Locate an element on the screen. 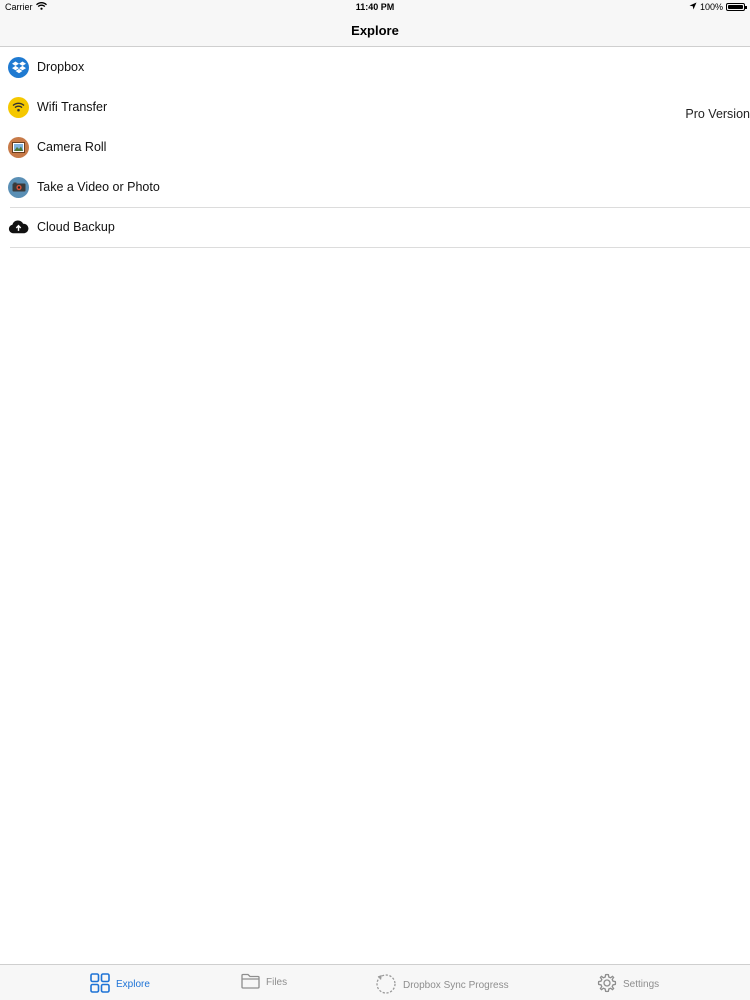 This screenshot has width=750, height=1000. list-item-label: Wifi Transfer is located at coordinates (72, 107).